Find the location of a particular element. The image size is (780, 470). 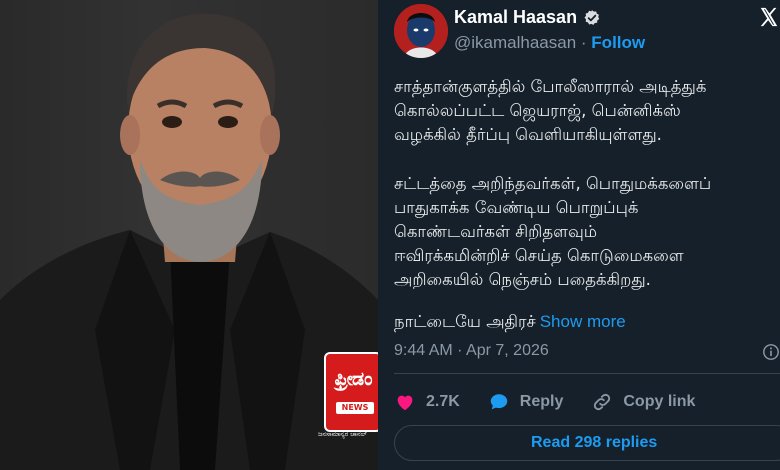

tweet-paragraph-3-text: நாட்டையே அதிரச் is located at coordinates (465, 321).